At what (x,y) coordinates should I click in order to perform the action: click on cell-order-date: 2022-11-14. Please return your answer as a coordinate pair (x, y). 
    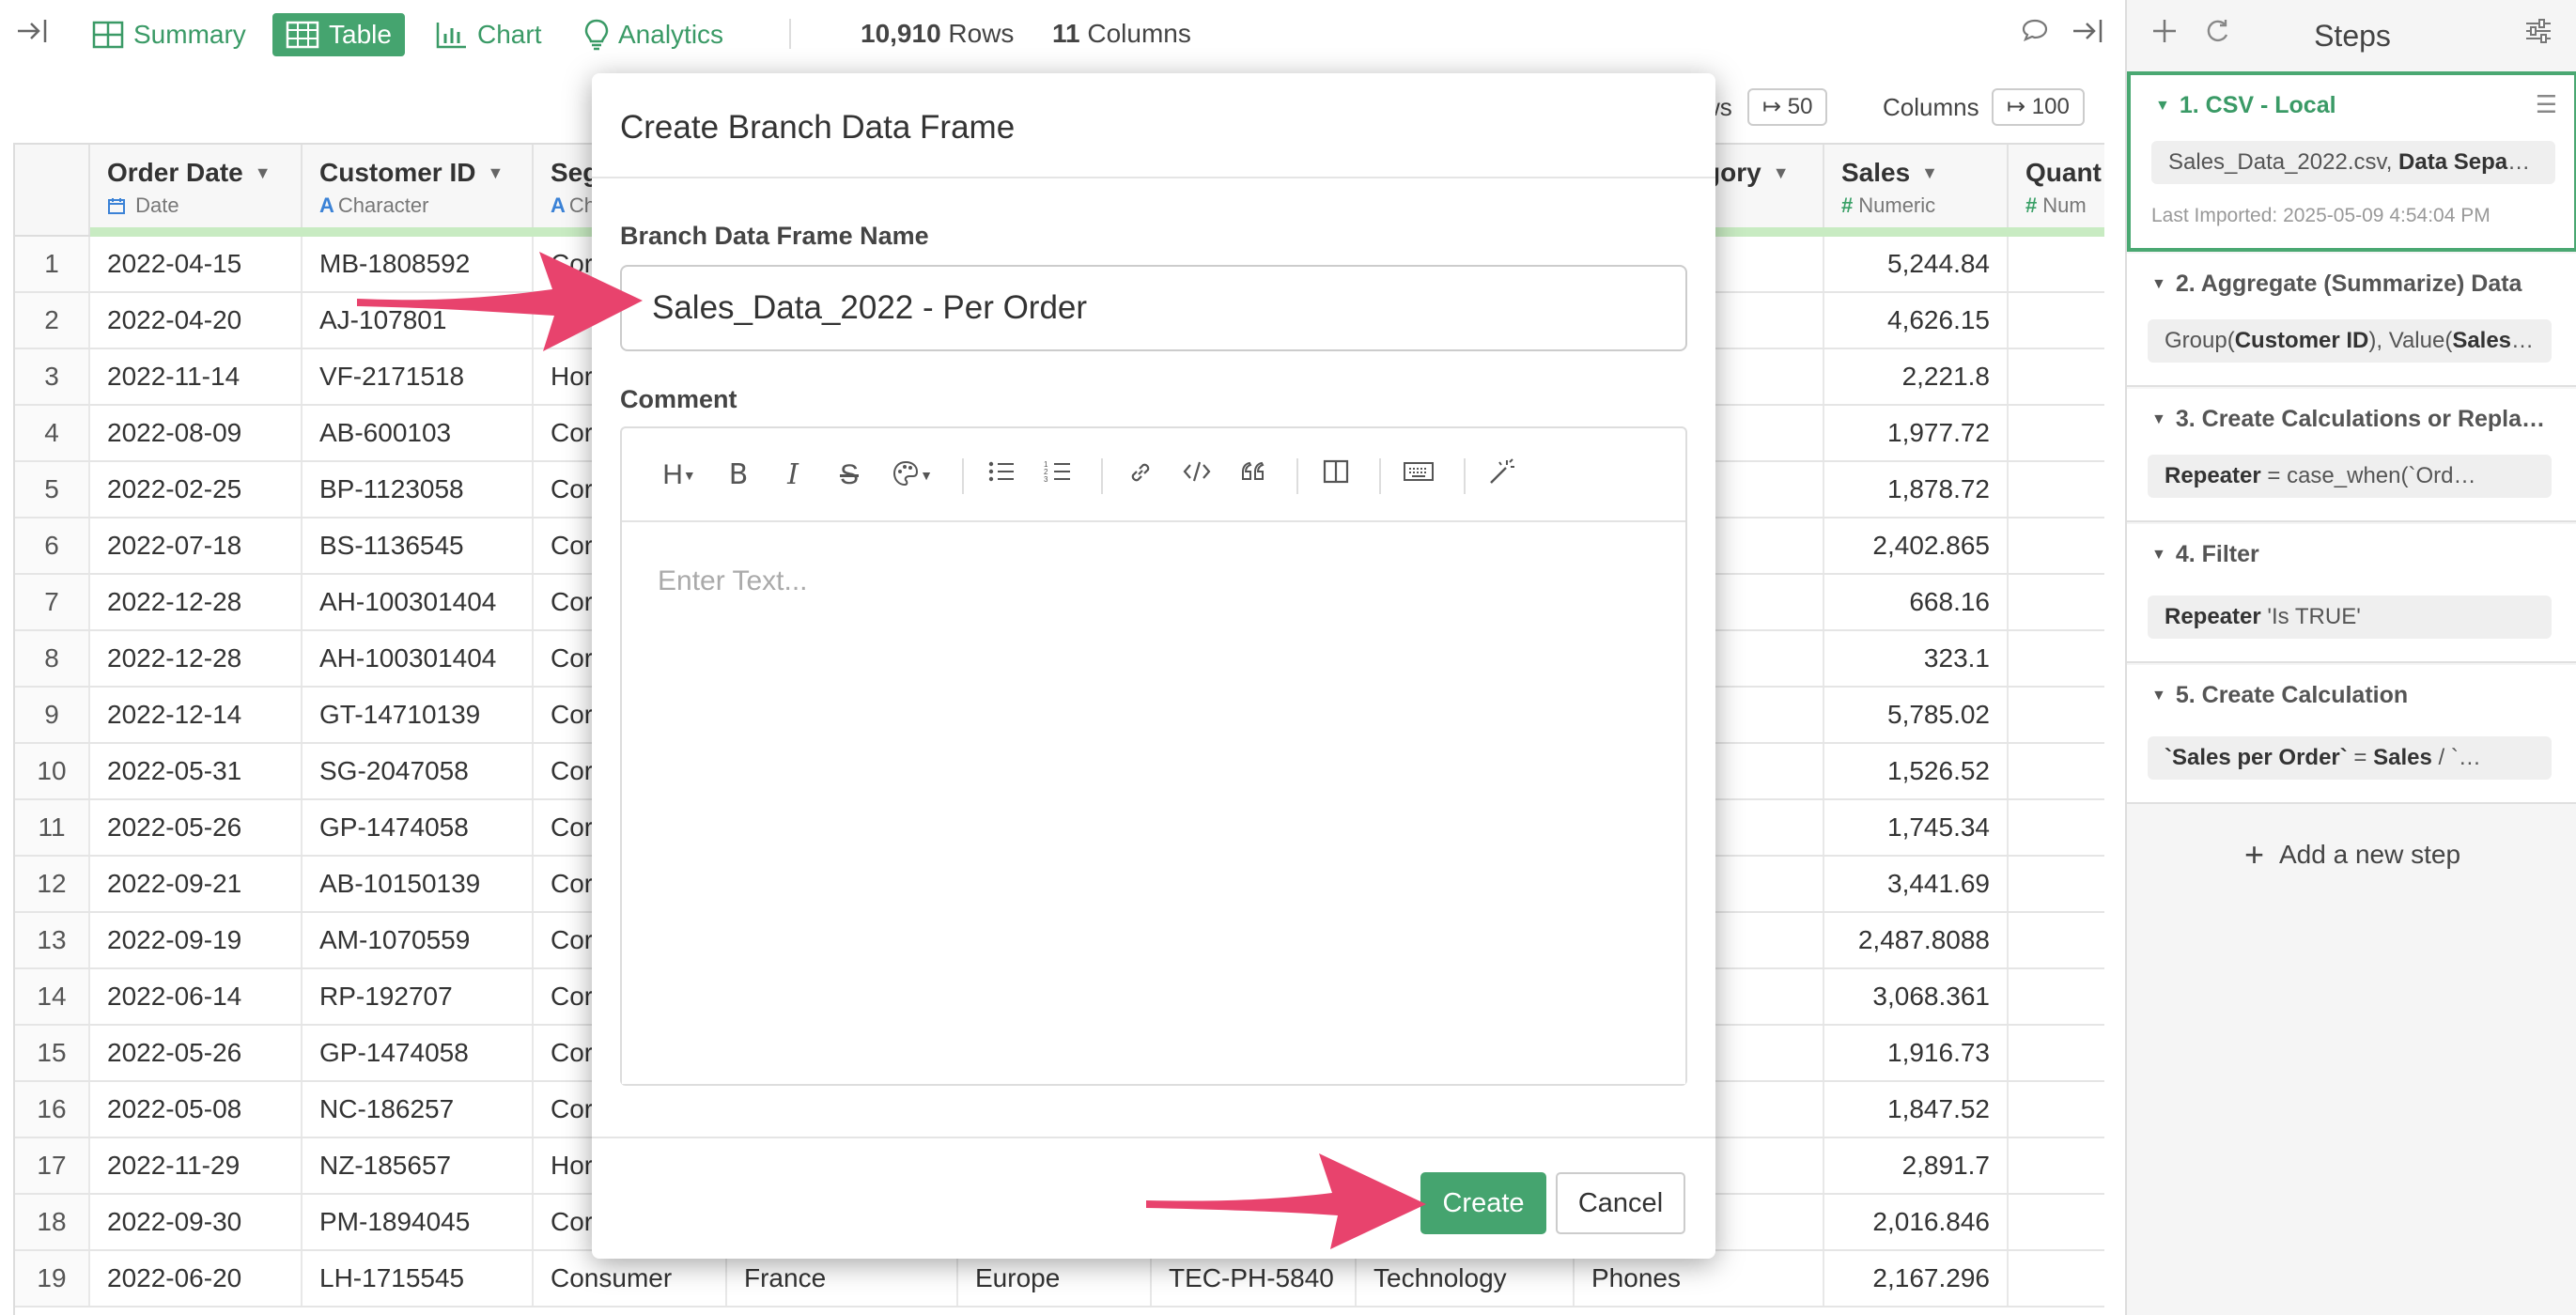
    Looking at the image, I should click on (197, 376).